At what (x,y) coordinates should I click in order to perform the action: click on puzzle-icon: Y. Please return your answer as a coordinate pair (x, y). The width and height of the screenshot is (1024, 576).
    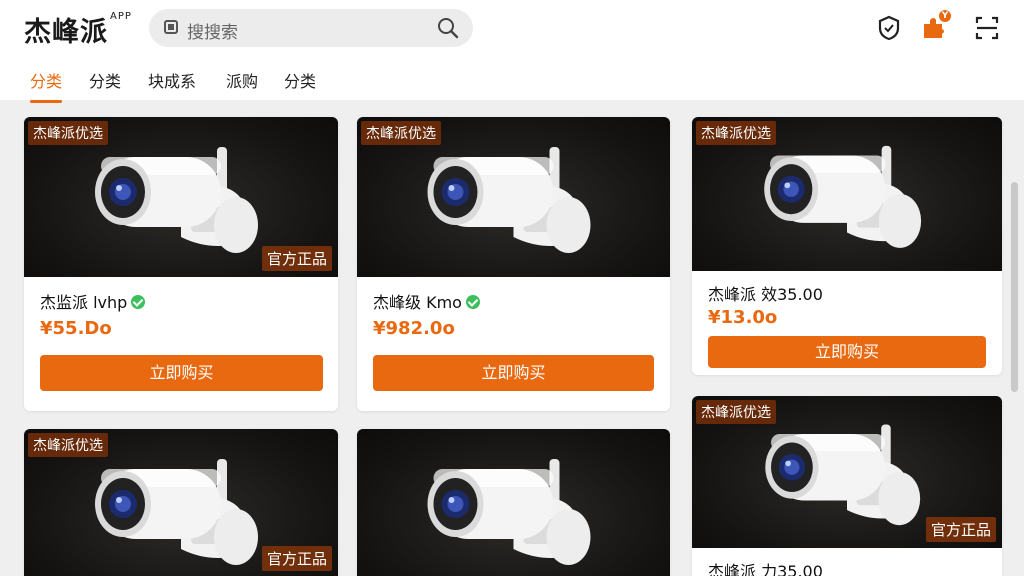
    Looking at the image, I should click on (937, 24).